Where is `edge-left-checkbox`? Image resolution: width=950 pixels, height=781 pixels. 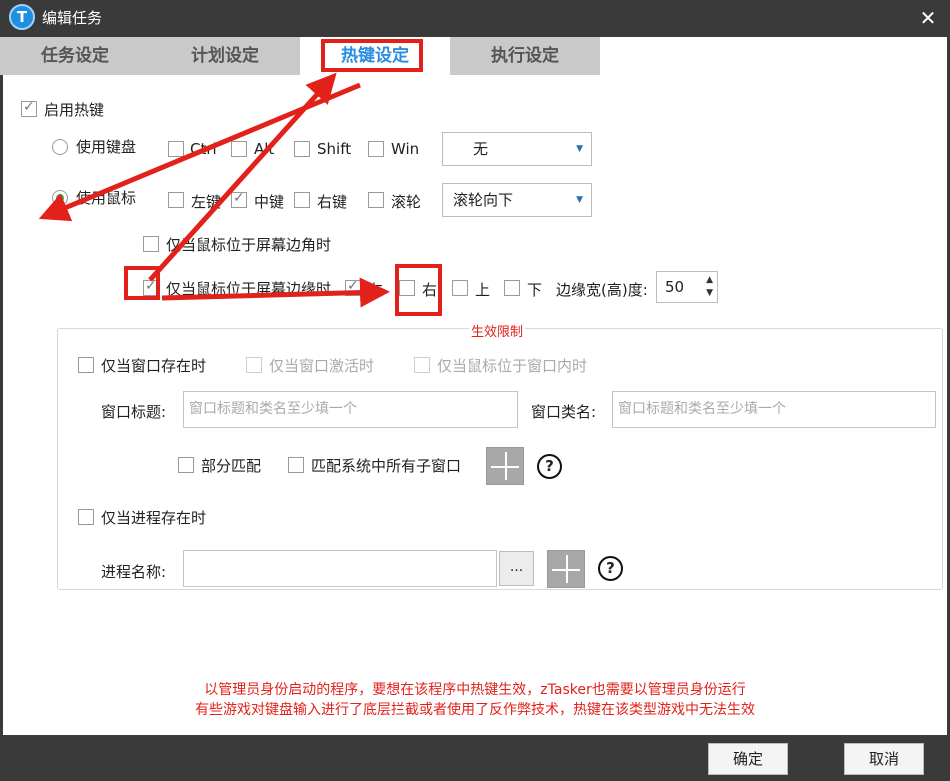
edge-left-checkbox is located at coordinates (353, 287).